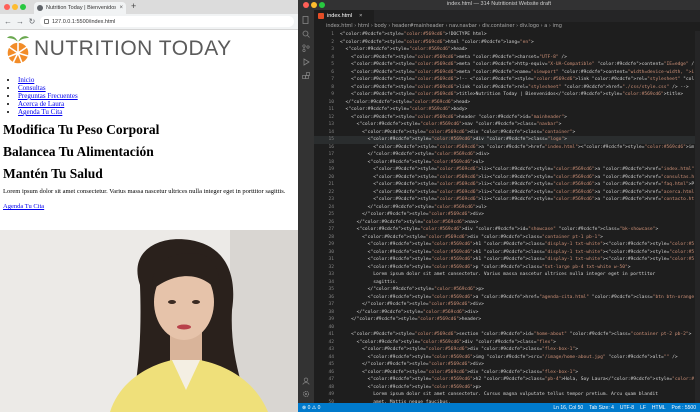 This screenshot has height=412, width=700. What do you see at coordinates (32, 88) in the screenshot?
I see `nav-link-consultas: Consultas` at bounding box center [32, 88].